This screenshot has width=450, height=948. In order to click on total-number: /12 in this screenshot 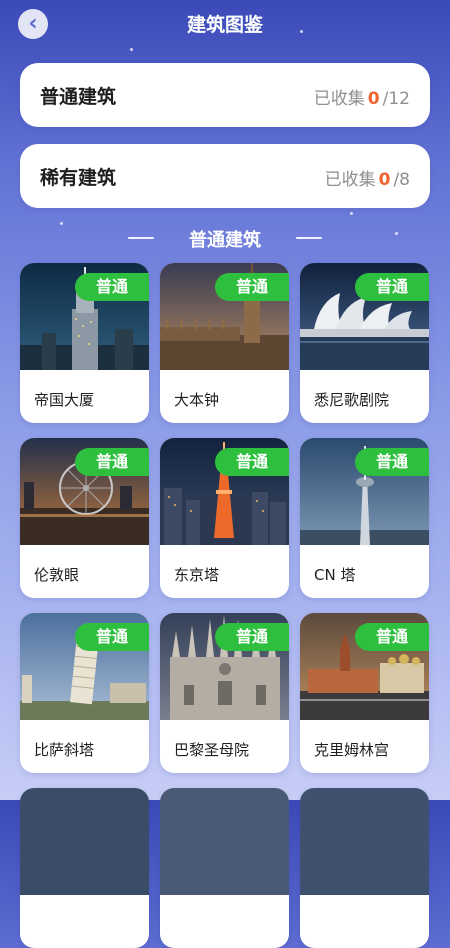, I will do `click(396, 99)`.